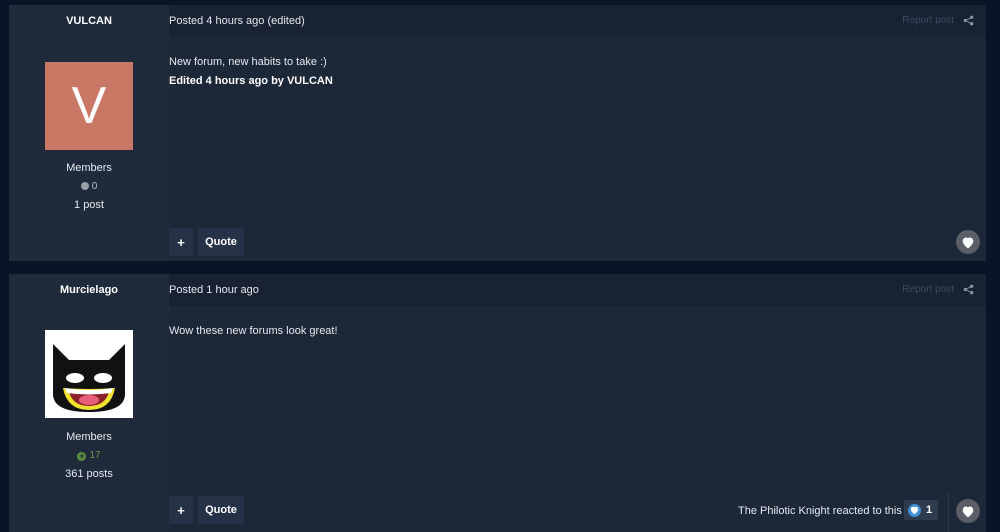 The height and width of the screenshot is (532, 1000). I want to click on posted-time: Posted 4 hours ago (edited), so click(237, 21).